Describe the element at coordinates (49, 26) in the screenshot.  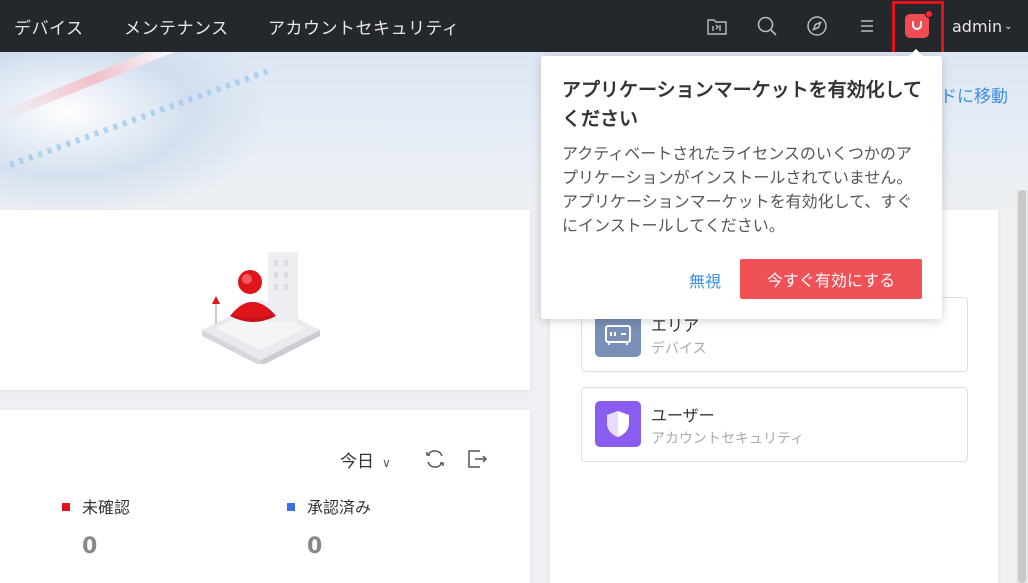
I see `nav-item-devices: デバイス` at that location.